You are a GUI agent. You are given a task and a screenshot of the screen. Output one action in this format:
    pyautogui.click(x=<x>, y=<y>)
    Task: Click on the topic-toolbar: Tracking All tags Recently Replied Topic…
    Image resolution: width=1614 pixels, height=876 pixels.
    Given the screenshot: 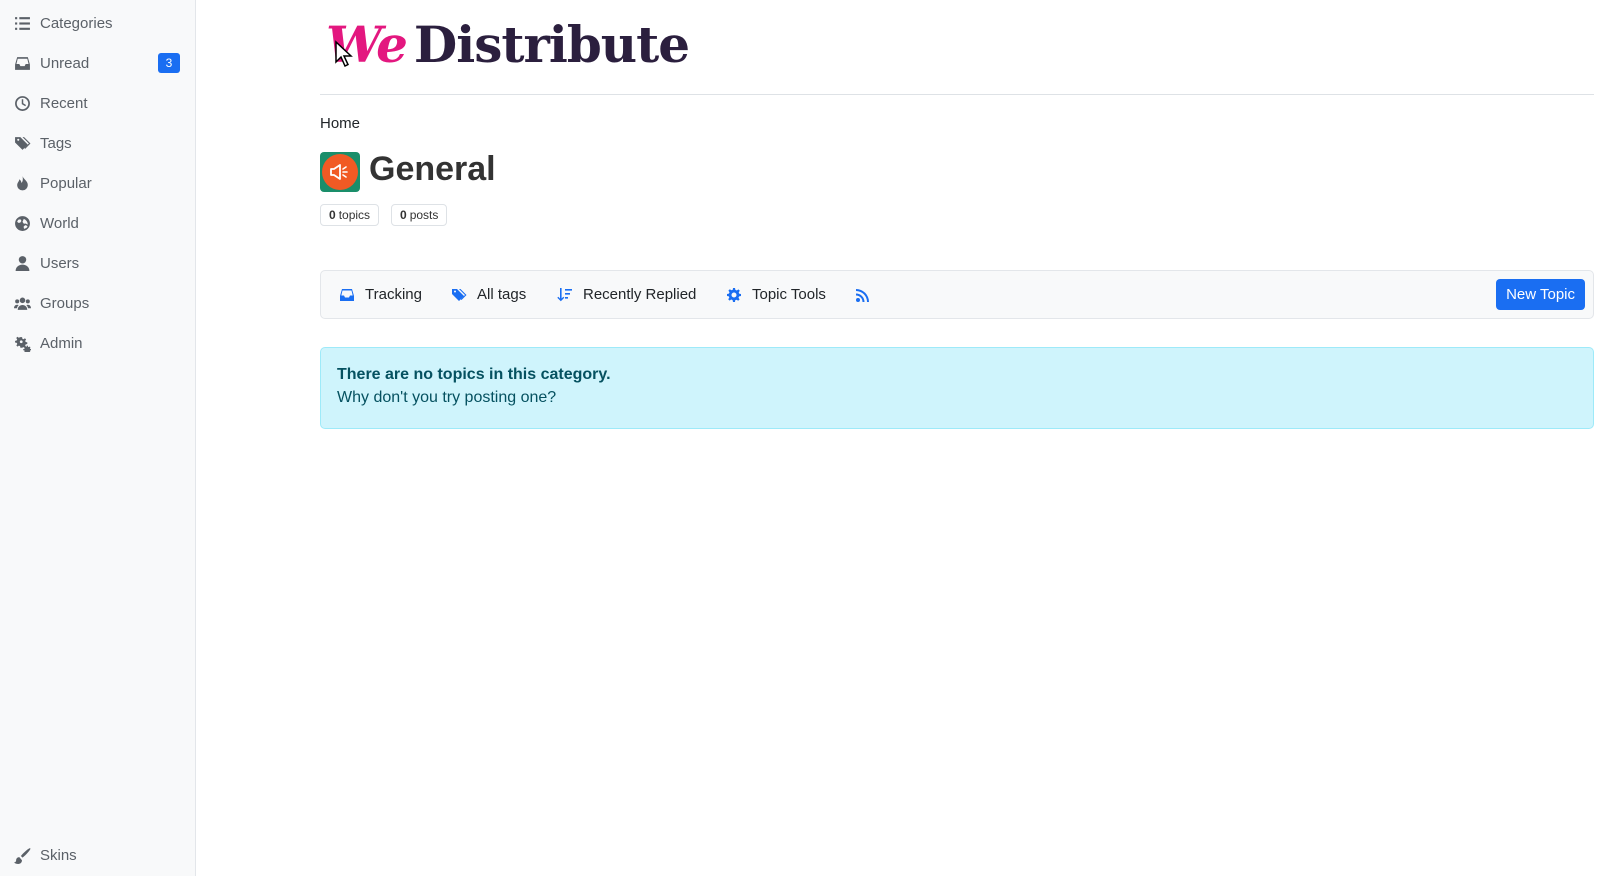 What is the action you would take?
    pyautogui.click(x=957, y=294)
    